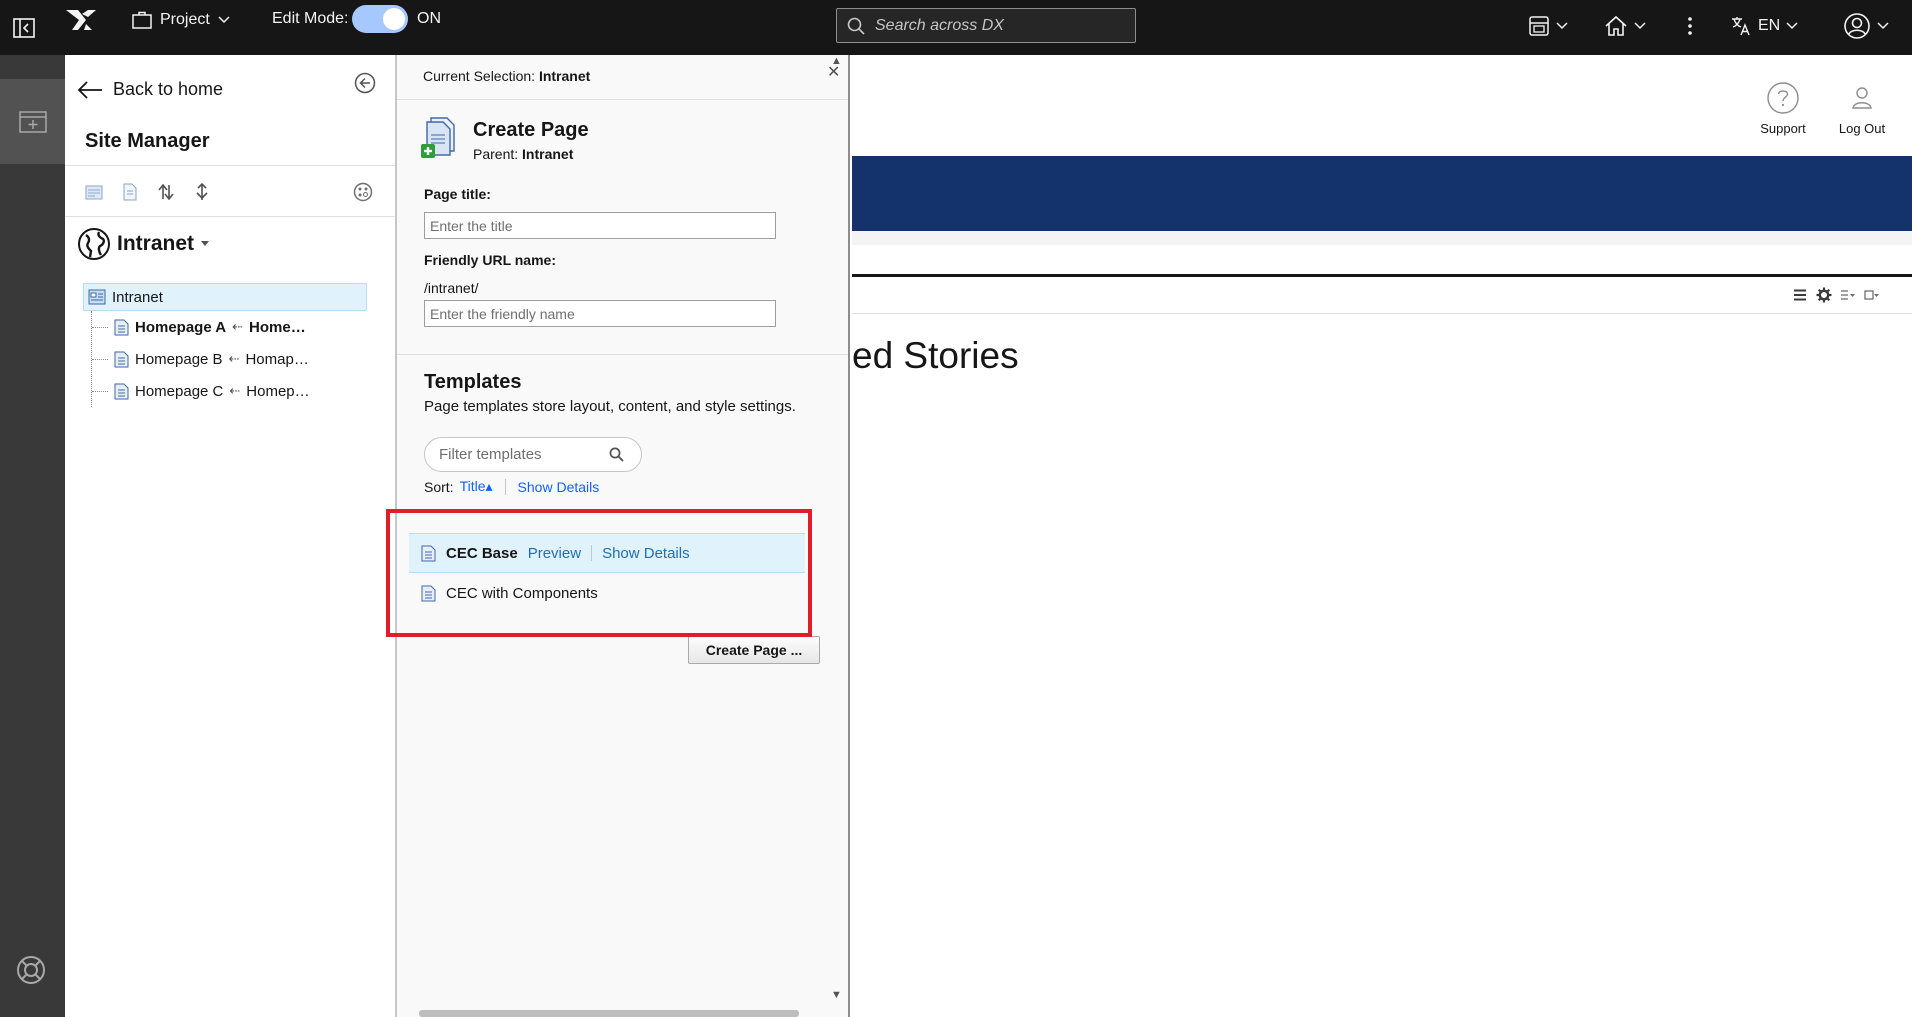 Image resolution: width=1912 pixels, height=1017 pixels. What do you see at coordinates (121, 327) in the screenshot?
I see `page-icon` at bounding box center [121, 327].